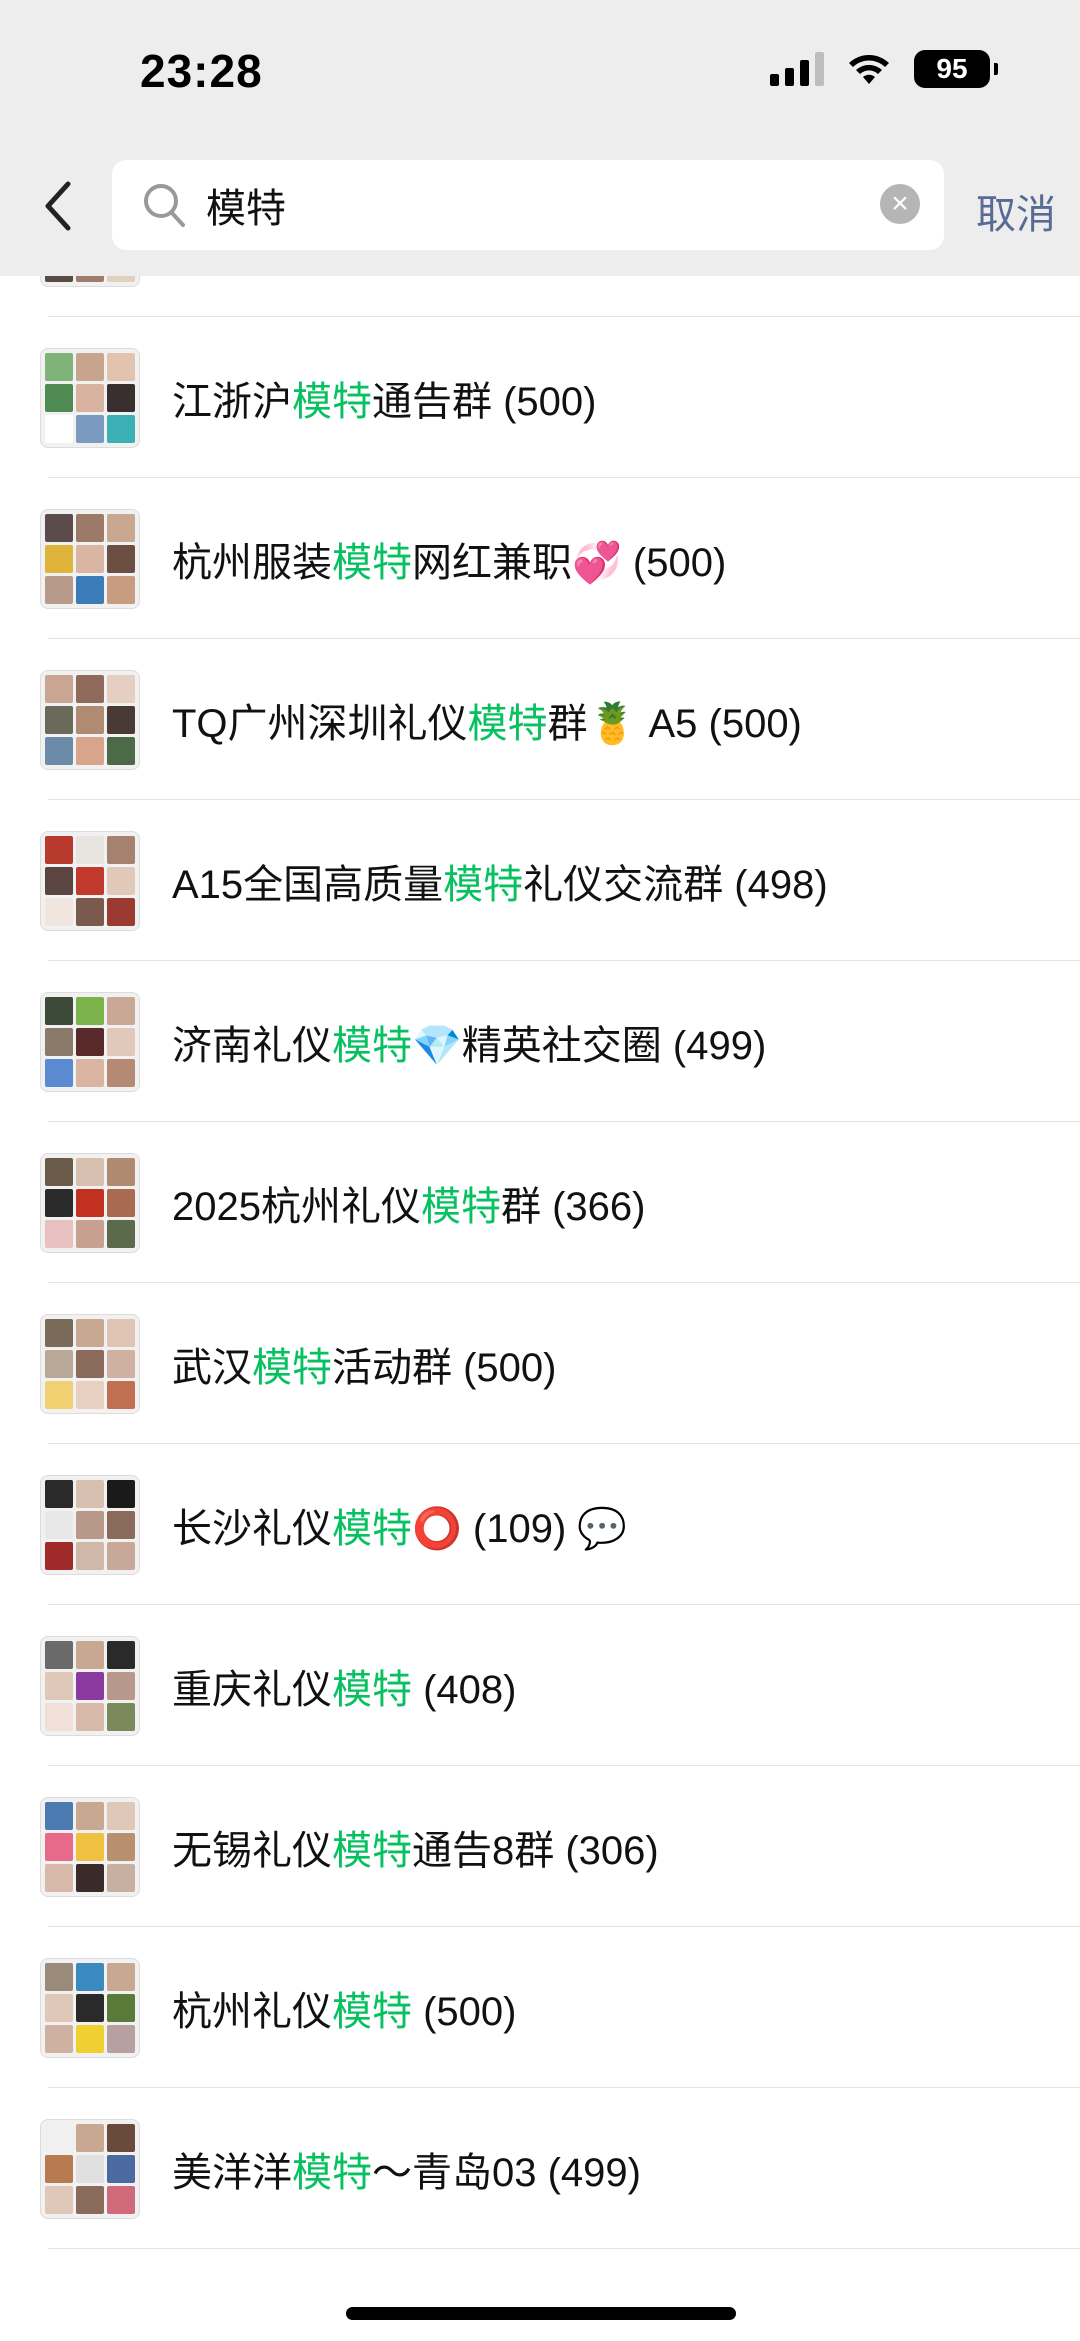 The height and width of the screenshot is (2341, 1080). I want to click on home-indicator, so click(541, 2313).